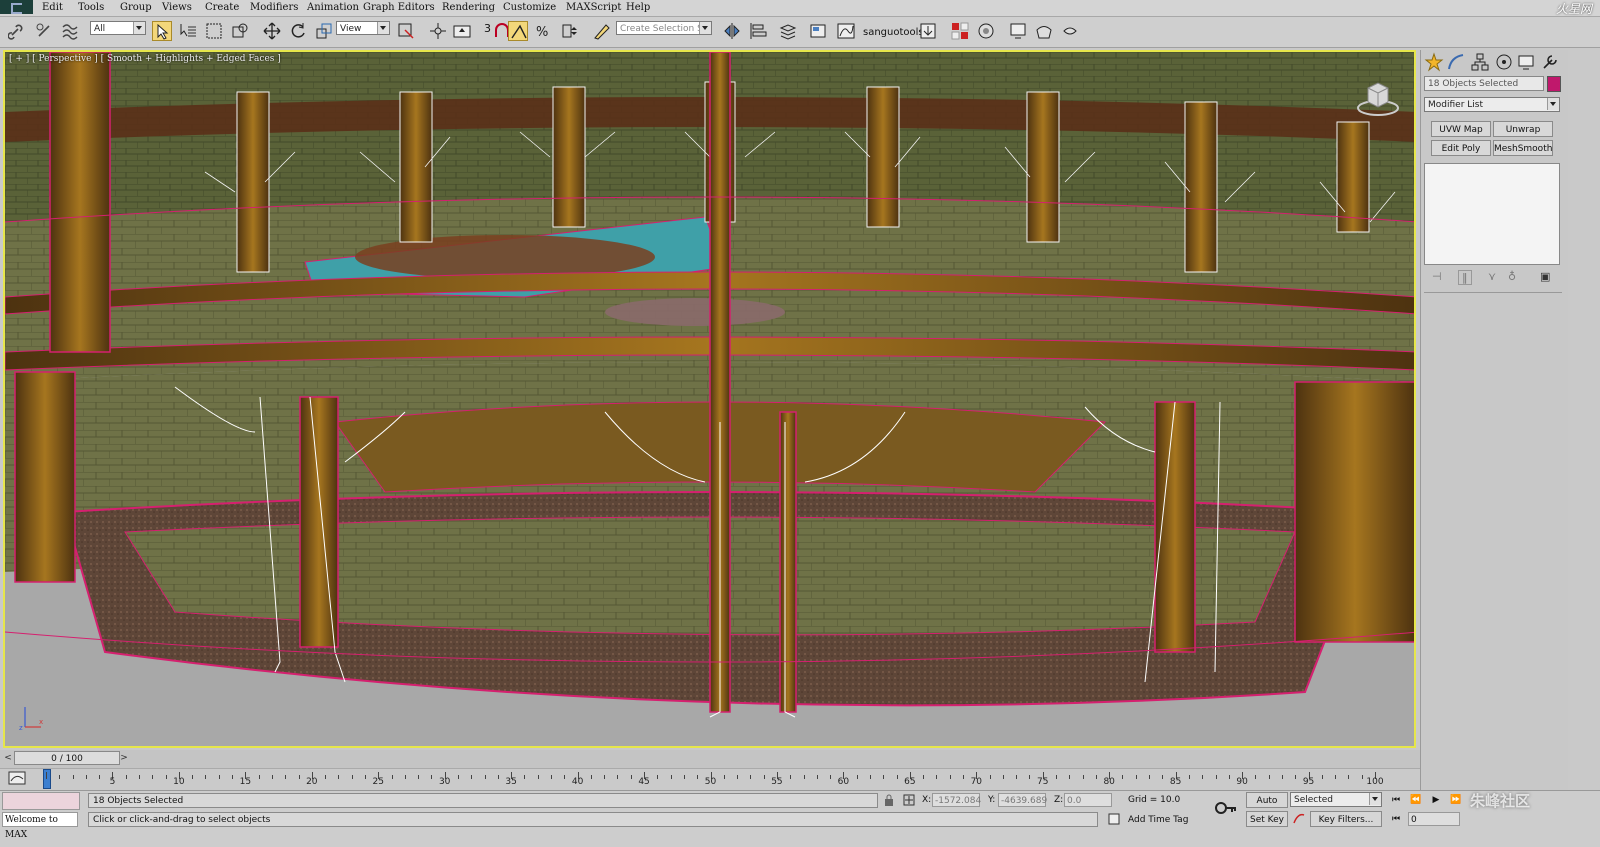 The image size is (1600, 847). I want to click on set-key-icon, so click(1226, 808).